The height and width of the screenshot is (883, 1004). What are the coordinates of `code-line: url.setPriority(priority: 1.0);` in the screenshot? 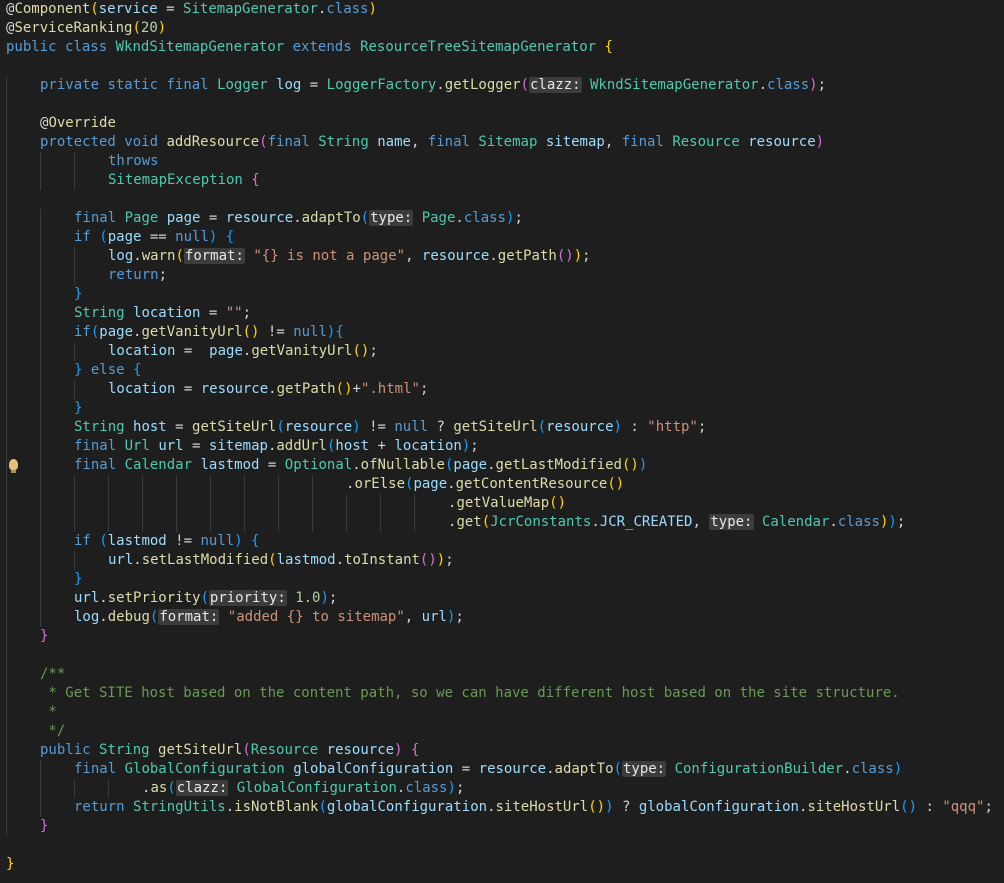 It's located at (502, 598).